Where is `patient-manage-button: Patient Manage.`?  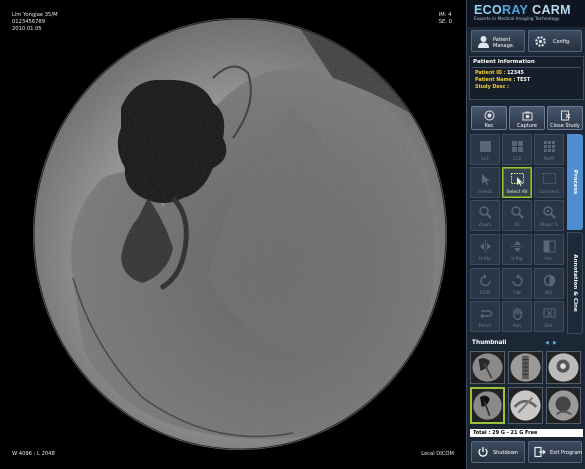 patient-manage-button: Patient Manage. is located at coordinates (498, 41).